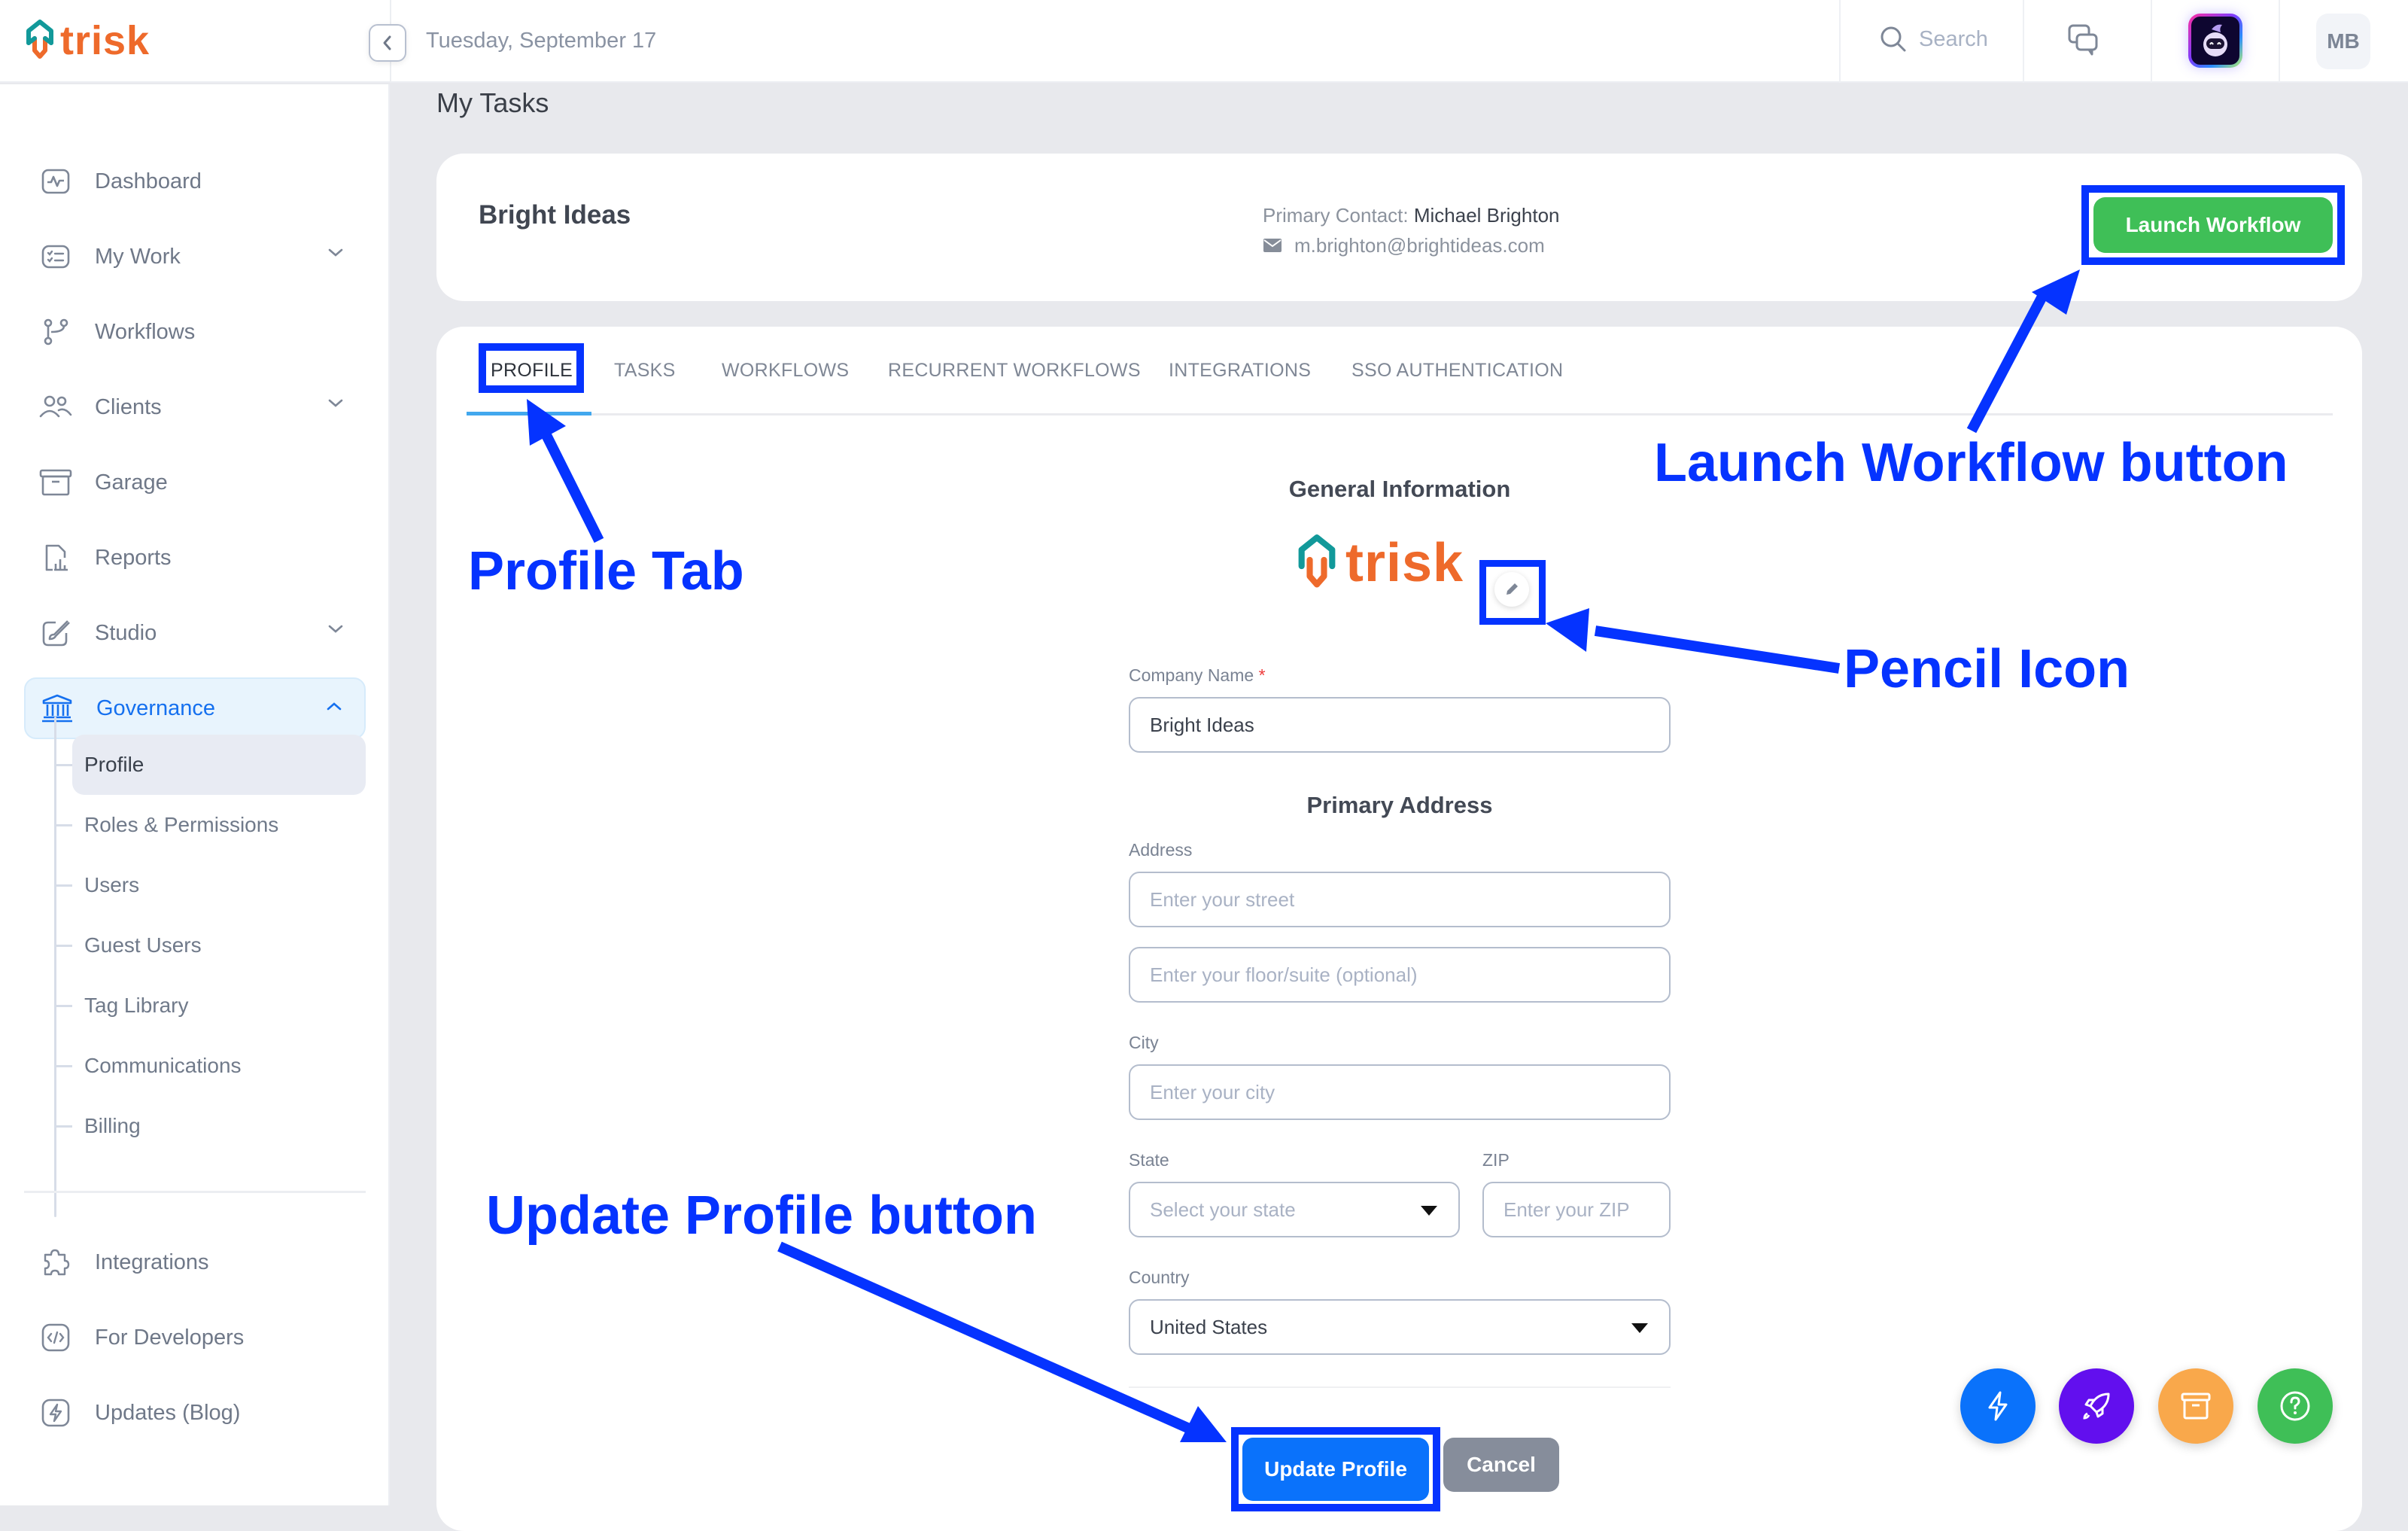 The image size is (2408, 1531). I want to click on tab-sso-authentication: SSO AUTHENTICATION, so click(1457, 371).